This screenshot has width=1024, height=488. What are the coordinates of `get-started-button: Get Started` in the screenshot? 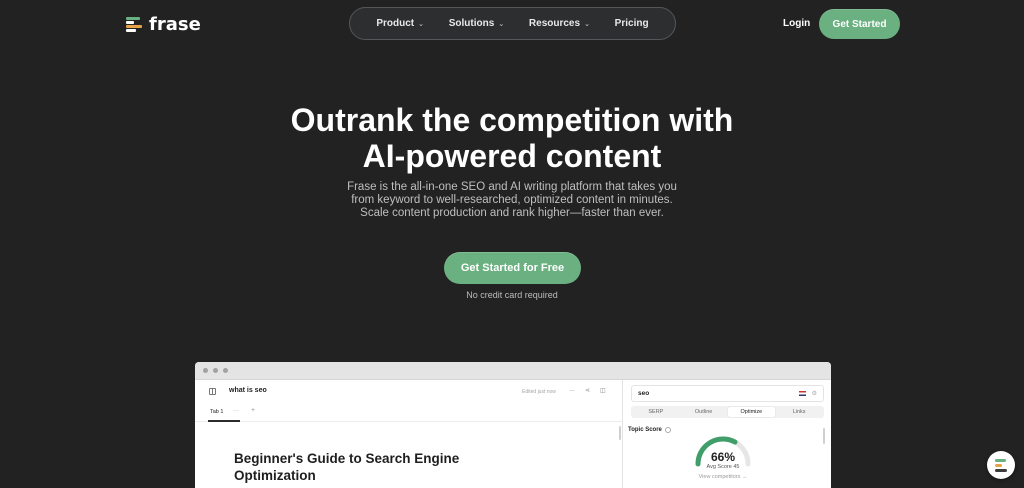 It's located at (859, 24).